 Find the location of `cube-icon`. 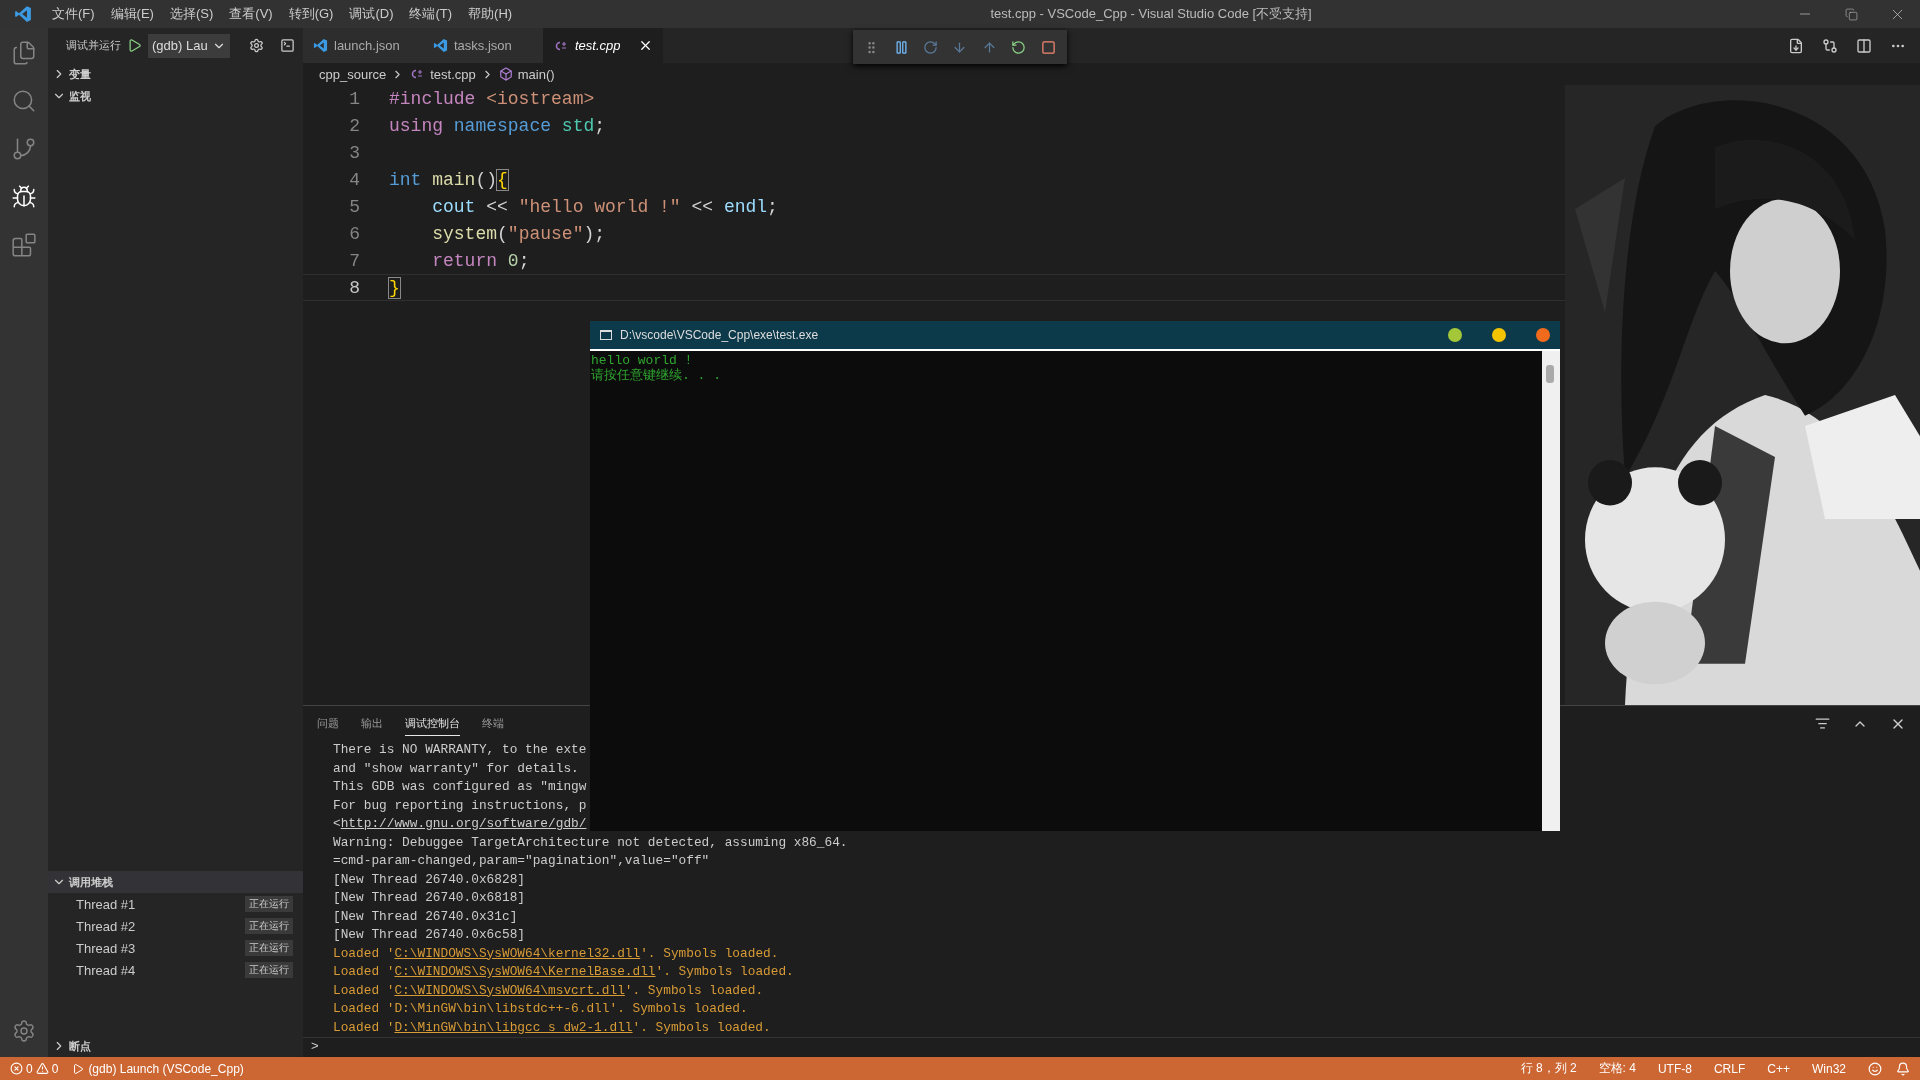

cube-icon is located at coordinates (505, 74).